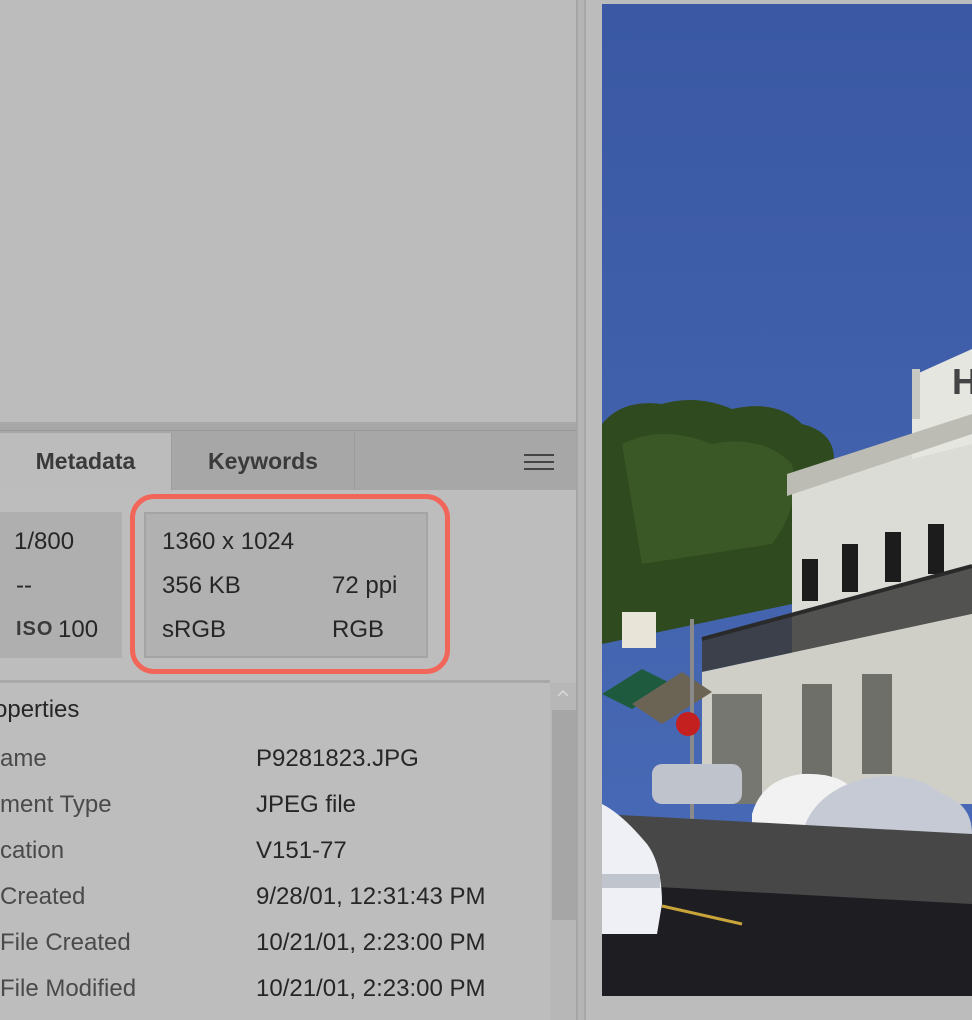 This screenshot has height=1020, width=972. What do you see at coordinates (35, 629) in the screenshot?
I see `iso-label: ISO` at bounding box center [35, 629].